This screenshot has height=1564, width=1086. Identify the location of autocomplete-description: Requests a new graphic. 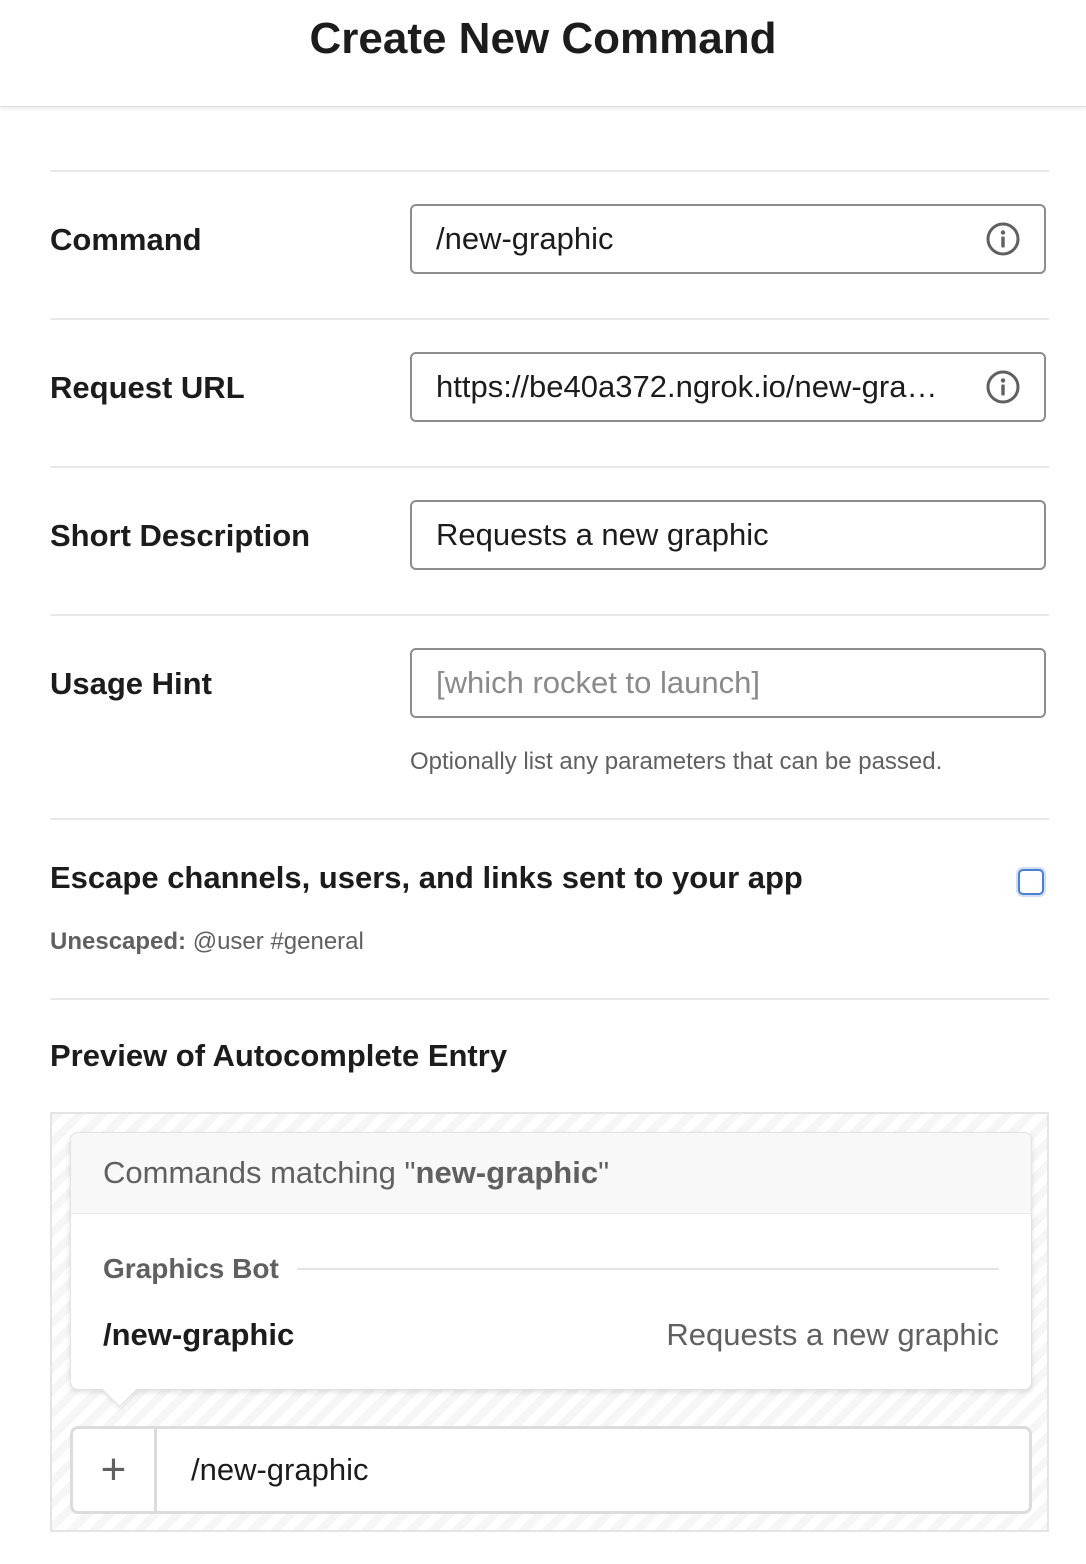
(832, 1334).